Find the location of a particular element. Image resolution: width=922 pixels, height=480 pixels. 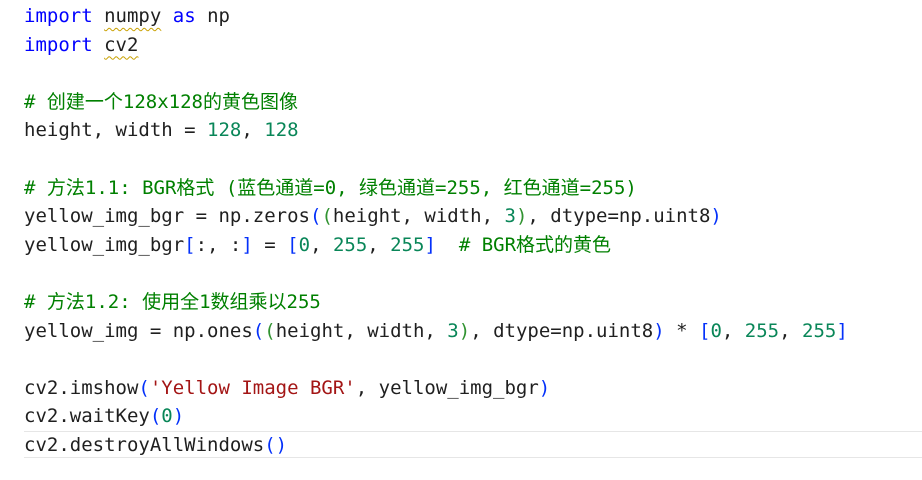

keyword-token: as is located at coordinates (184, 16).